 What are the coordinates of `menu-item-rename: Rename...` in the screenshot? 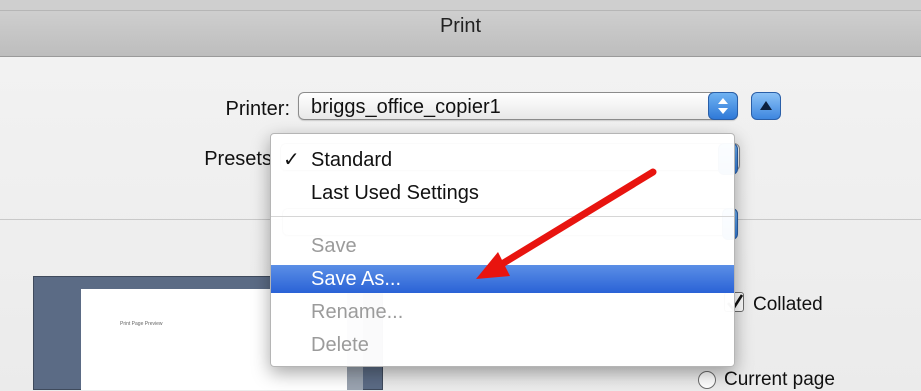 It's located at (502, 312).